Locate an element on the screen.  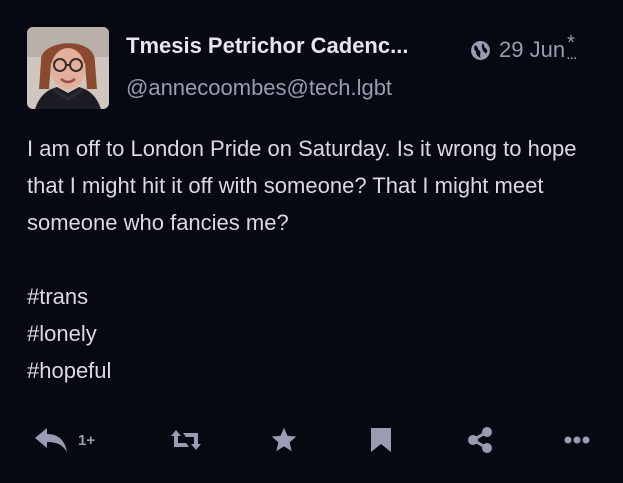
bookmark-icon is located at coordinates (381, 440).